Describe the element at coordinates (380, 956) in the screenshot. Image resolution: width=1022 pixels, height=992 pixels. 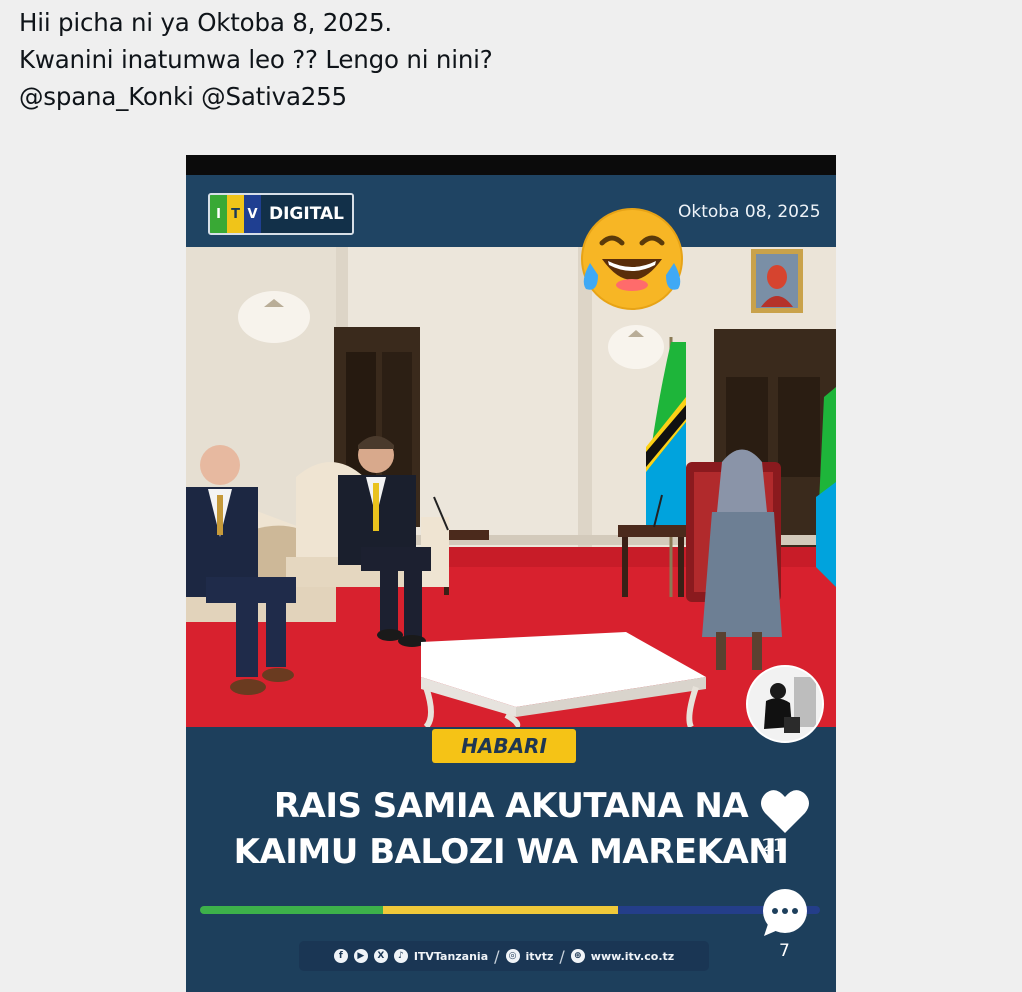
I see `x-icon: X` at that location.